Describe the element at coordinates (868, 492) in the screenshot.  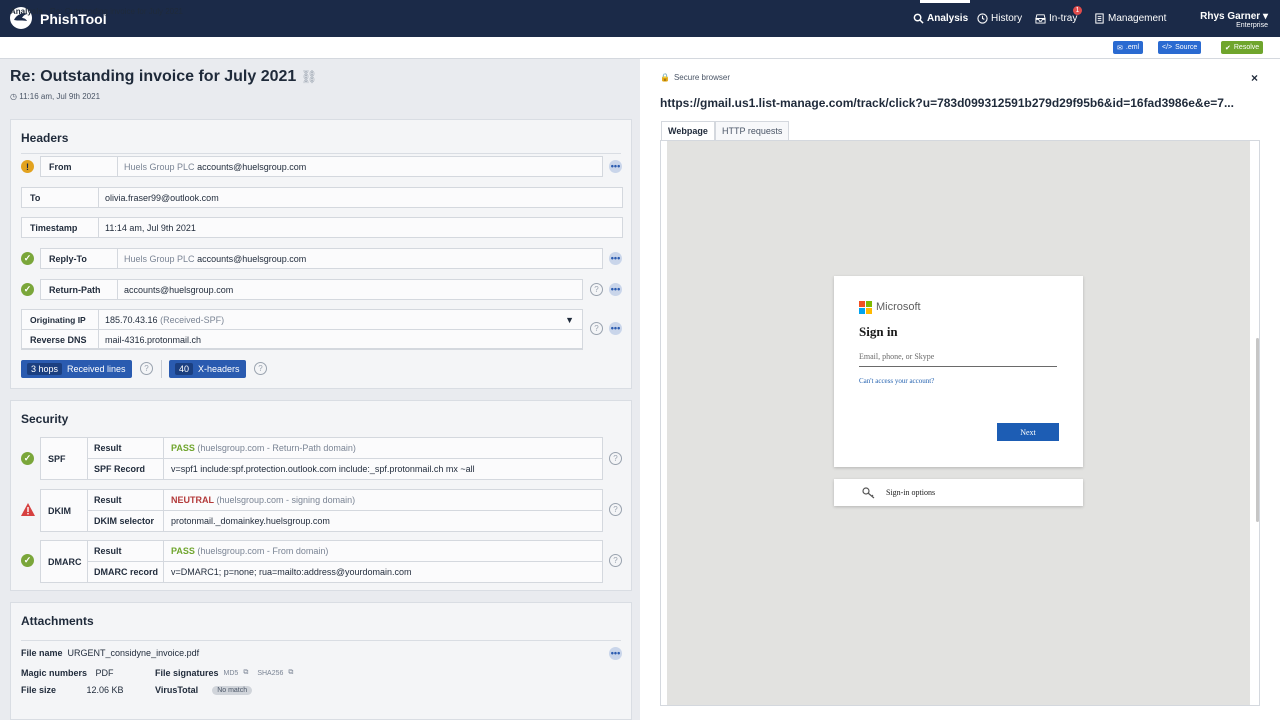
I see `key-icon` at that location.